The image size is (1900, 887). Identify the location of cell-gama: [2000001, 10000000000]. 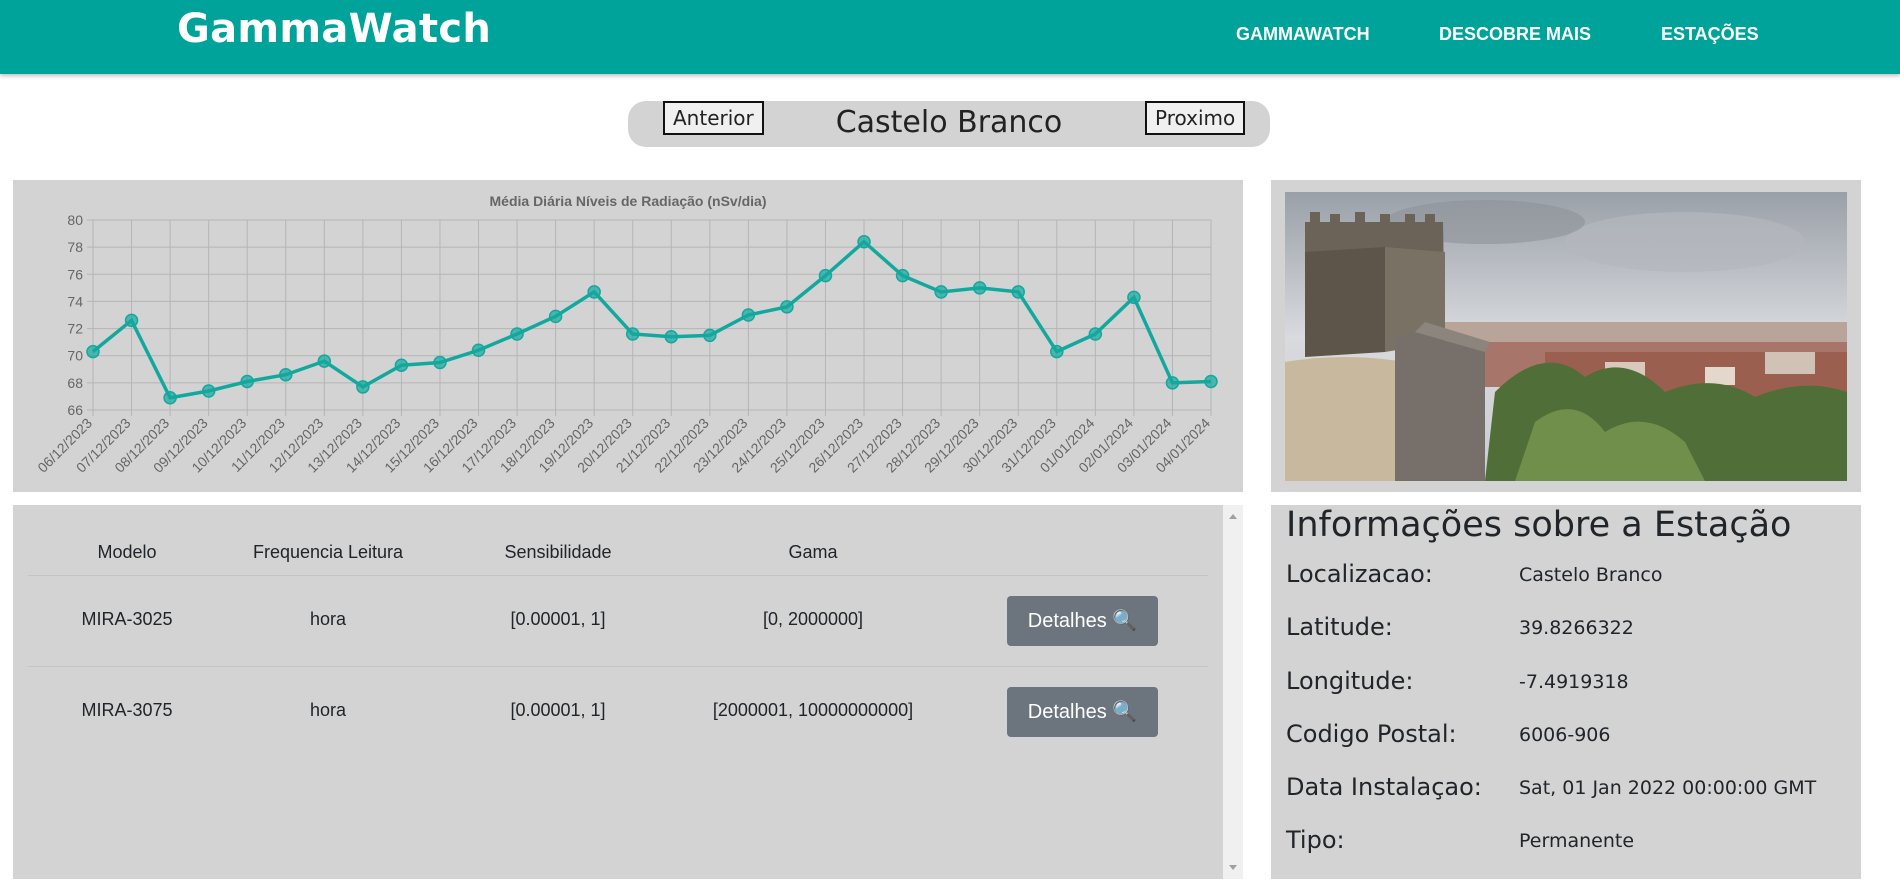
(813, 710).